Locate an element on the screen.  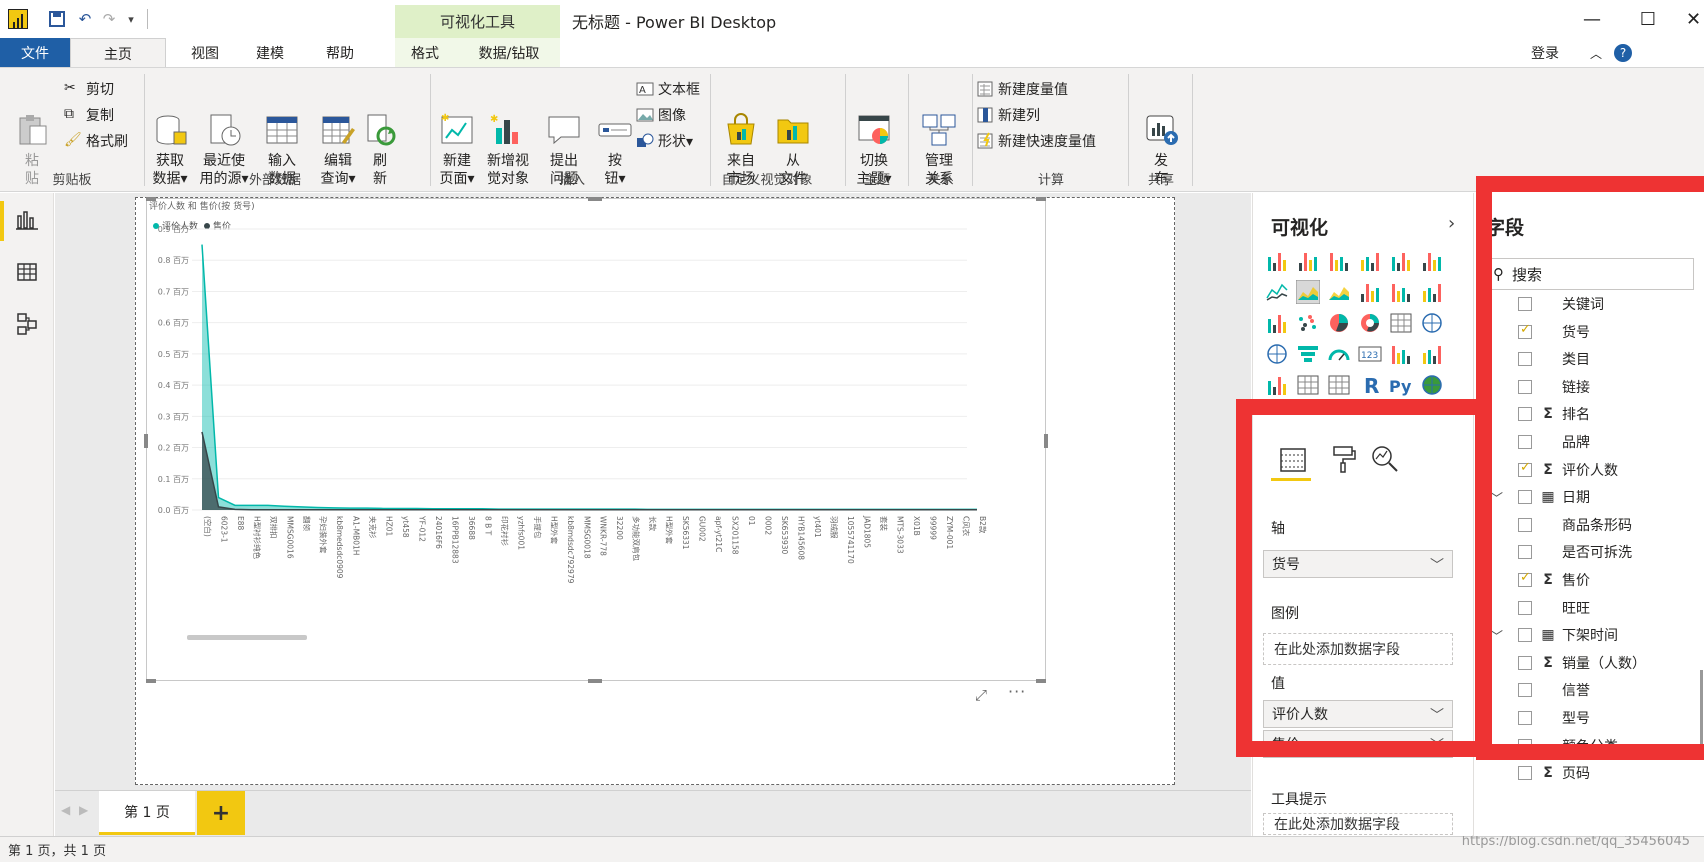
format-painter-button: 🖌 格式刷 is located at coordinates (96, 141).